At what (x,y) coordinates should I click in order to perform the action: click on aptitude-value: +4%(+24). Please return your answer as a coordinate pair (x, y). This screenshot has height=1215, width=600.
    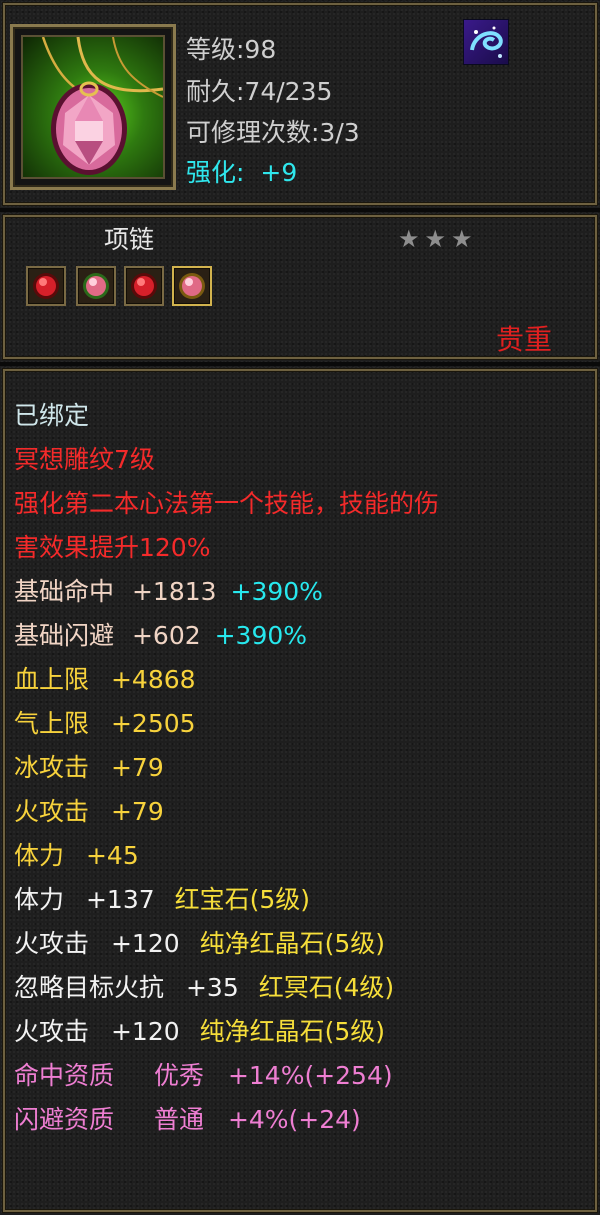
    Looking at the image, I should click on (294, 1119).